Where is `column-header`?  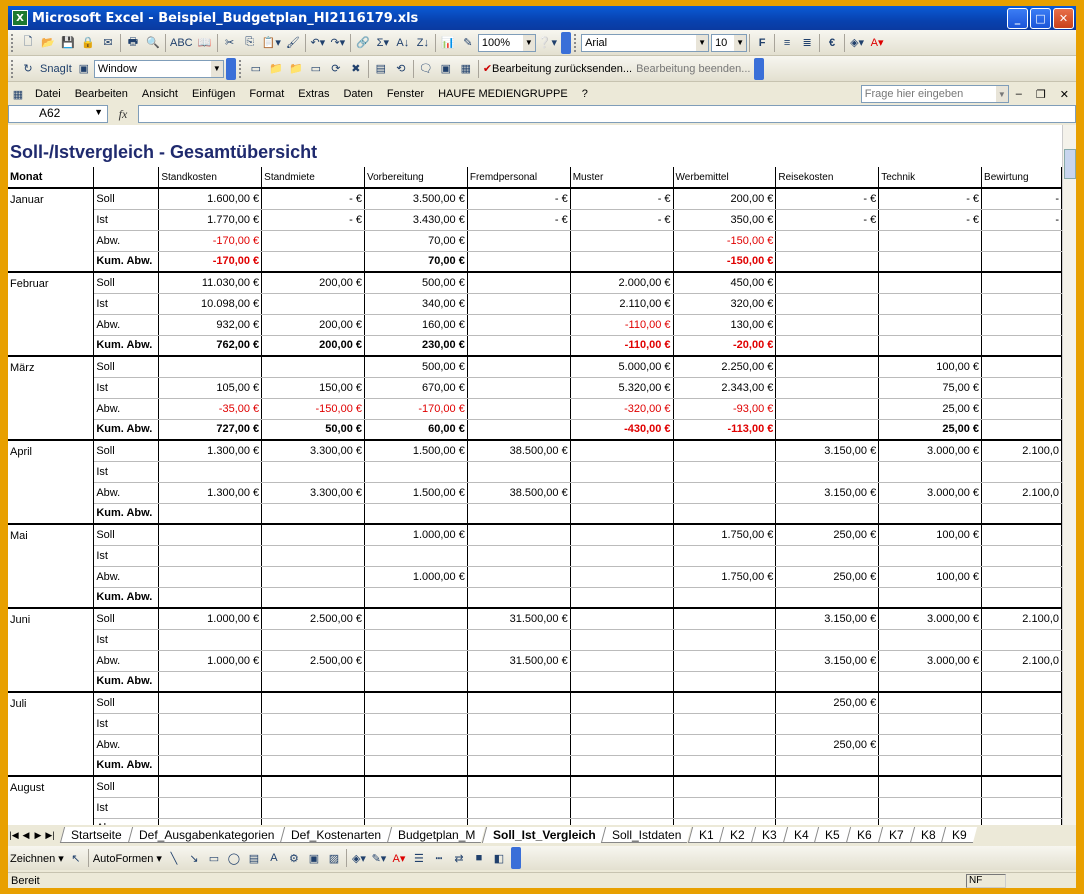 column-header is located at coordinates (126, 178).